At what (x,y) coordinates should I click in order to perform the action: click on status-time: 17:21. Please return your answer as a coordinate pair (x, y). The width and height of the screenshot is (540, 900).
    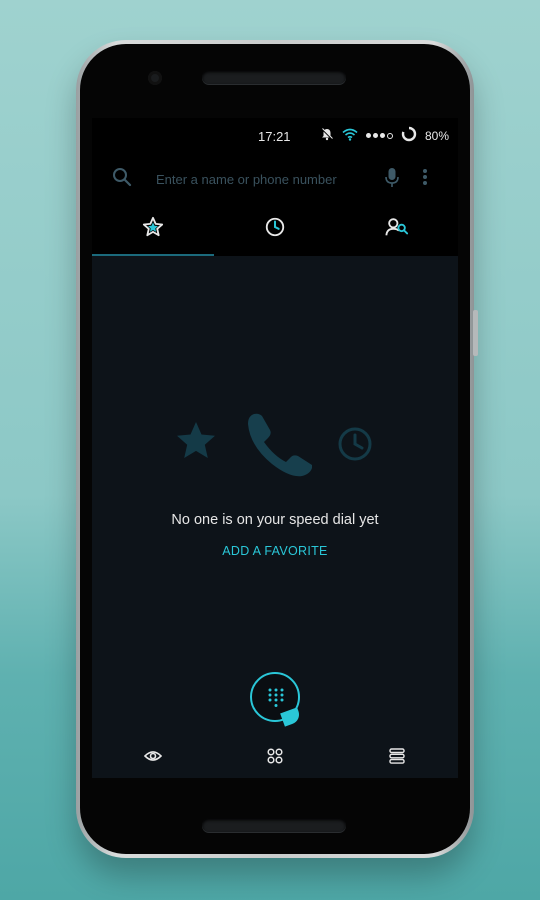
    Looking at the image, I should click on (274, 136).